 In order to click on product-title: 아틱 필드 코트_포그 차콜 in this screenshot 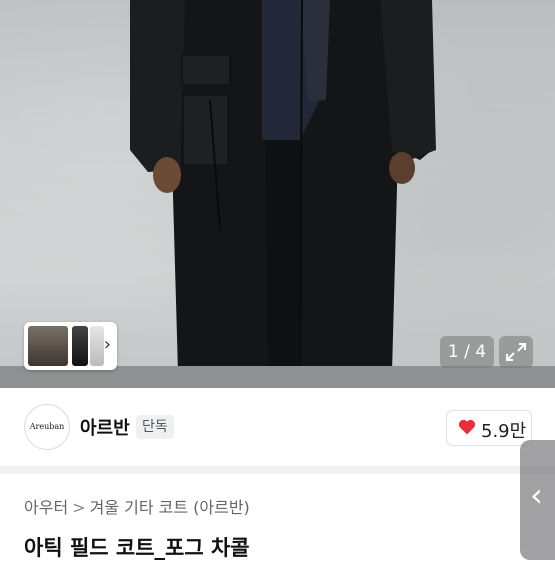, I will do `click(137, 548)`.